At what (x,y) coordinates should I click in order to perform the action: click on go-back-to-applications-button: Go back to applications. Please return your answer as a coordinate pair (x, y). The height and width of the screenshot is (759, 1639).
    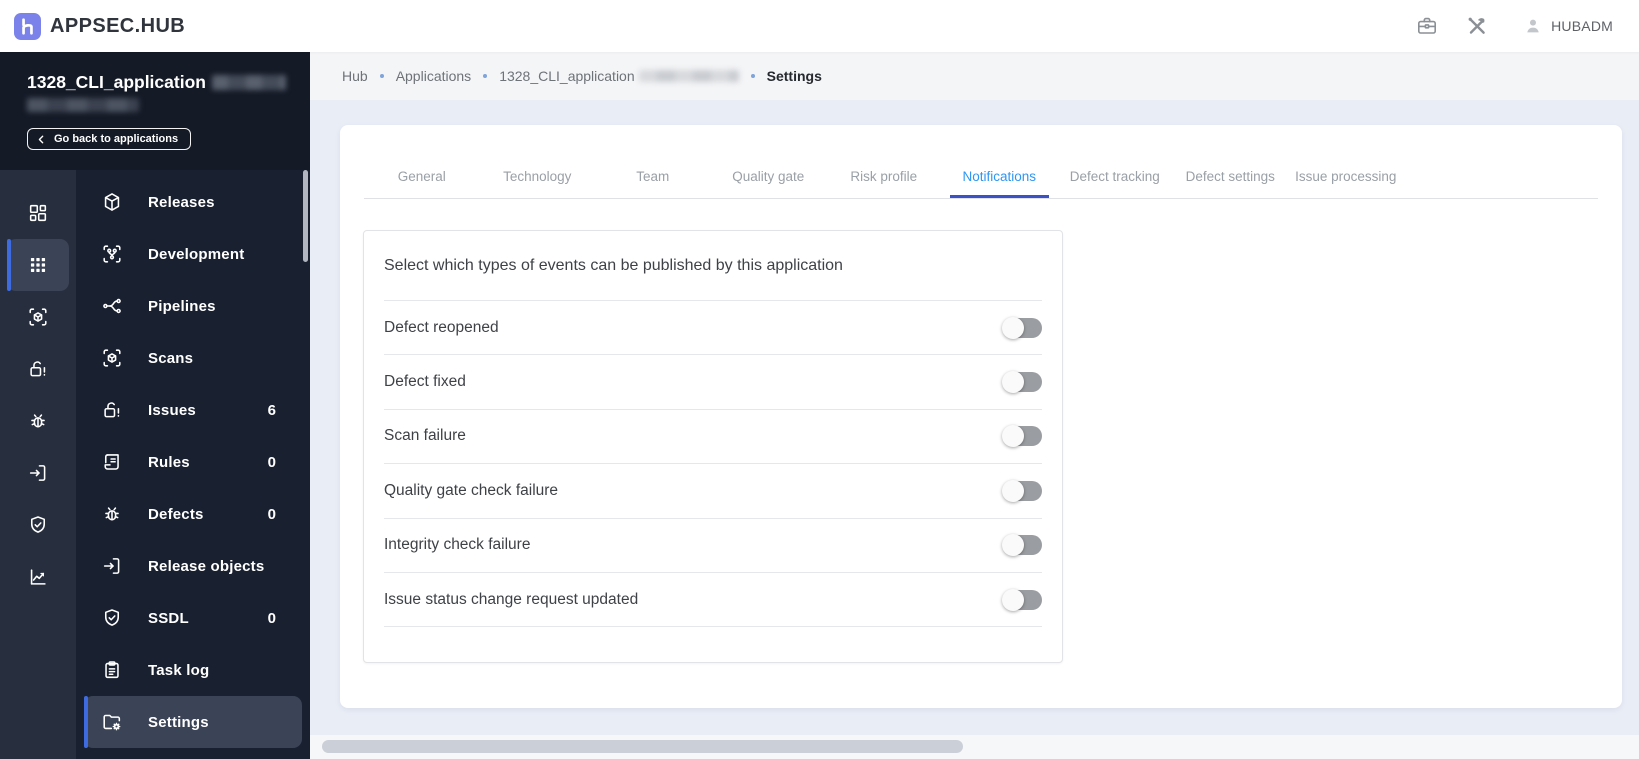
    Looking at the image, I should click on (109, 139).